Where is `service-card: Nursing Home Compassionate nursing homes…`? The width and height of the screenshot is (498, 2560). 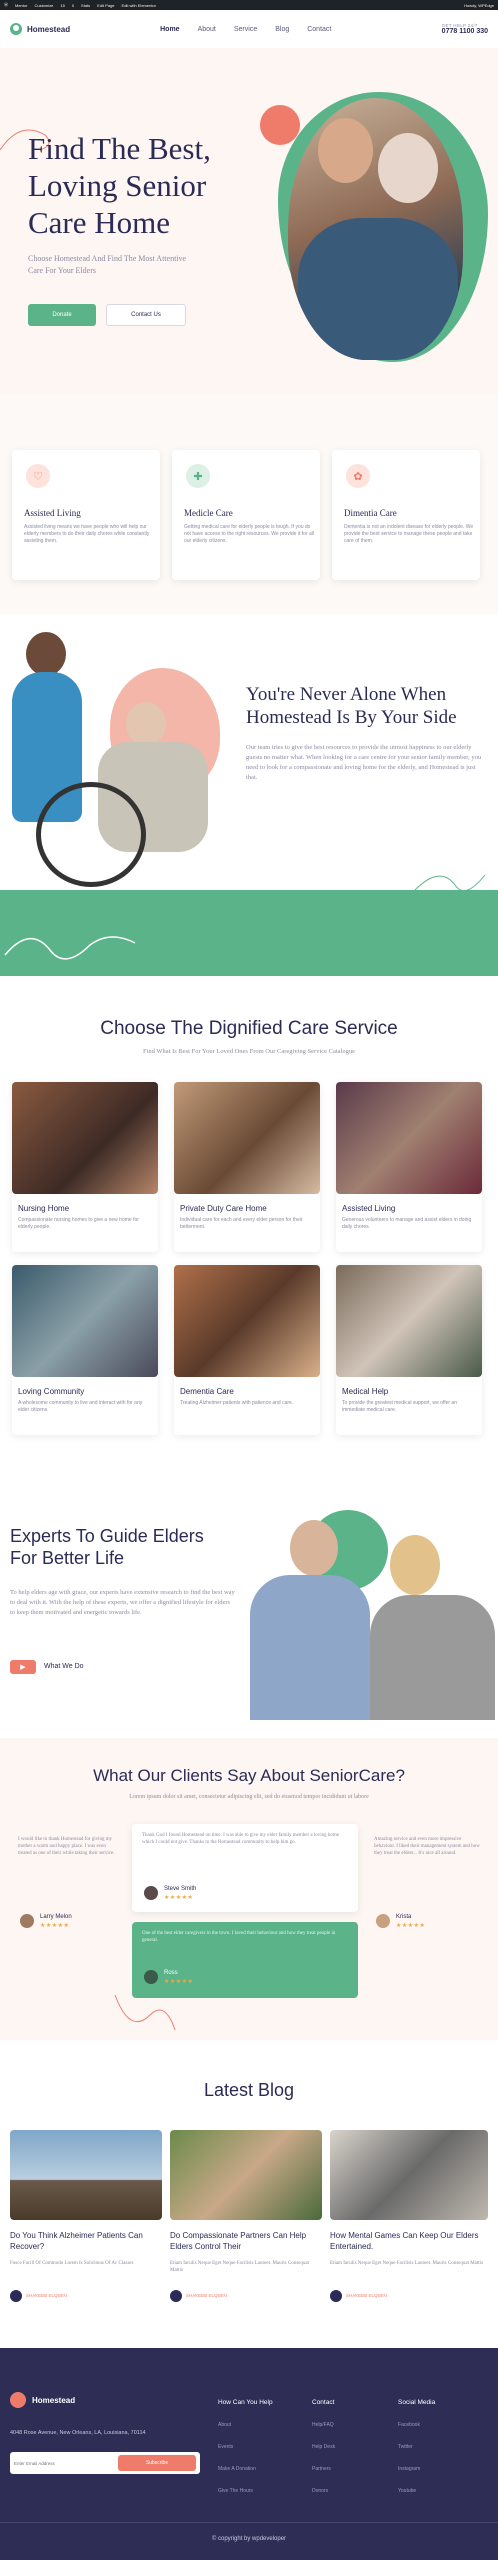
service-card: Nursing Home Compassionate nursing homes… is located at coordinates (85, 1167).